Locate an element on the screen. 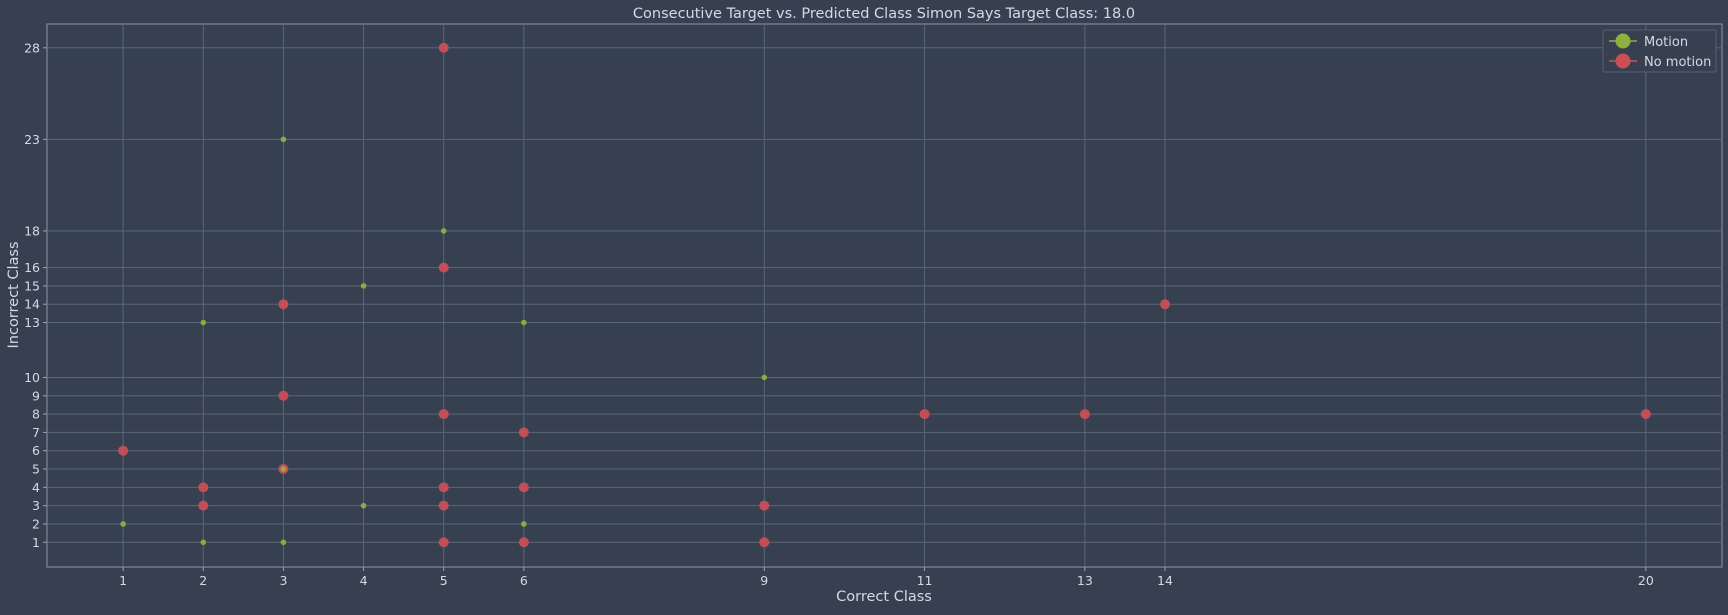  x-tick-label: 14 is located at coordinates (1165, 580).